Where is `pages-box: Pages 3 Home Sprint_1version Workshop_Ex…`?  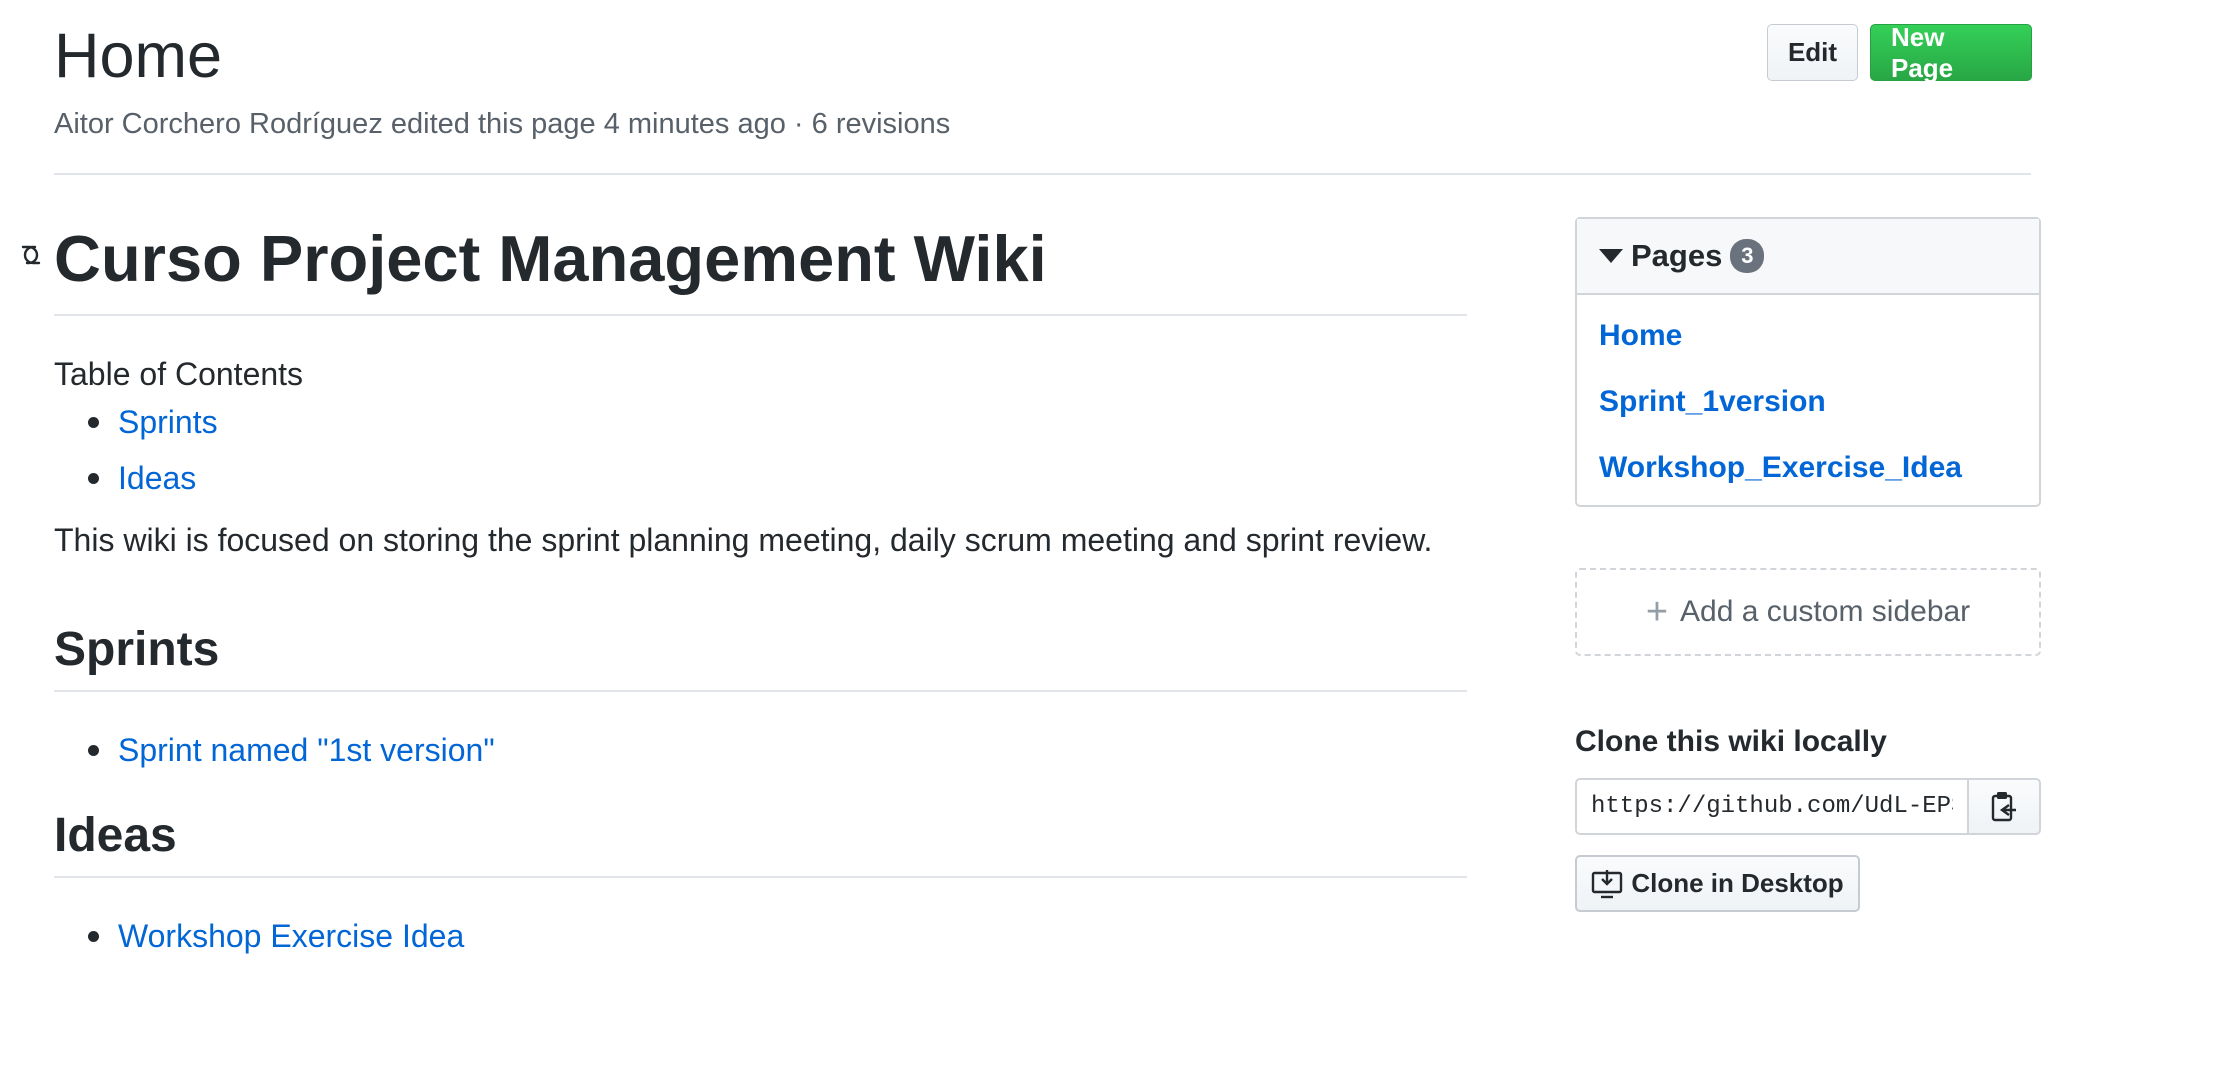 pages-box: Pages 3 Home Sprint_1version Workshop_Ex… is located at coordinates (1808, 362).